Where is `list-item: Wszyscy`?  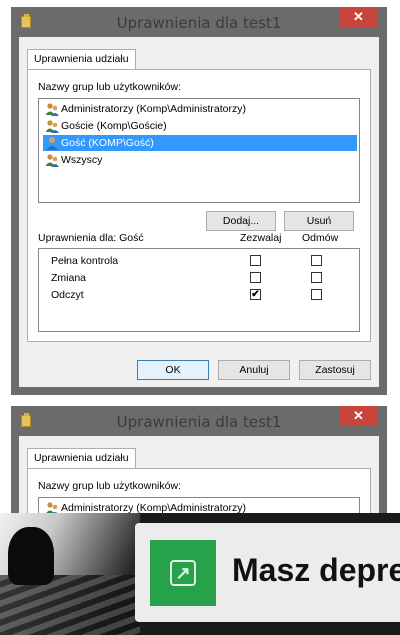
list-item: Wszyscy is located at coordinates (200, 160).